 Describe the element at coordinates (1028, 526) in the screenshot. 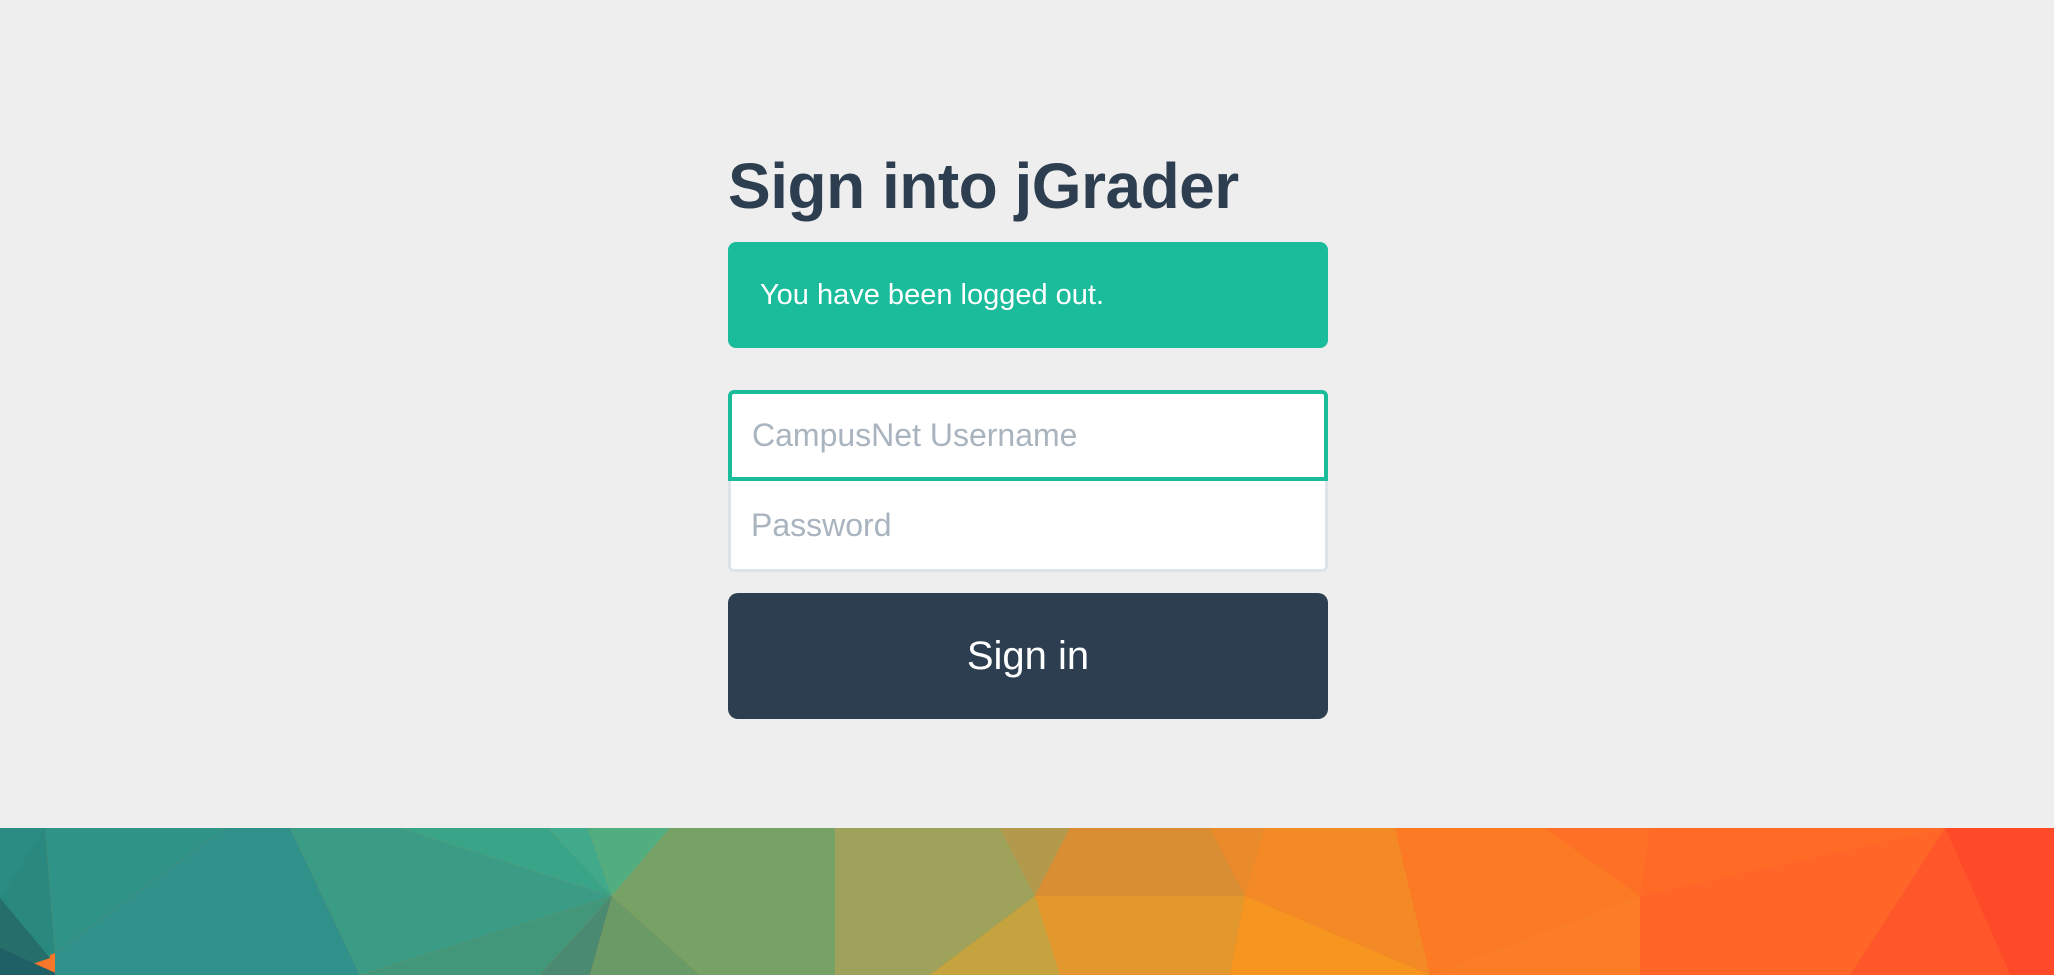

I see `password-input` at that location.